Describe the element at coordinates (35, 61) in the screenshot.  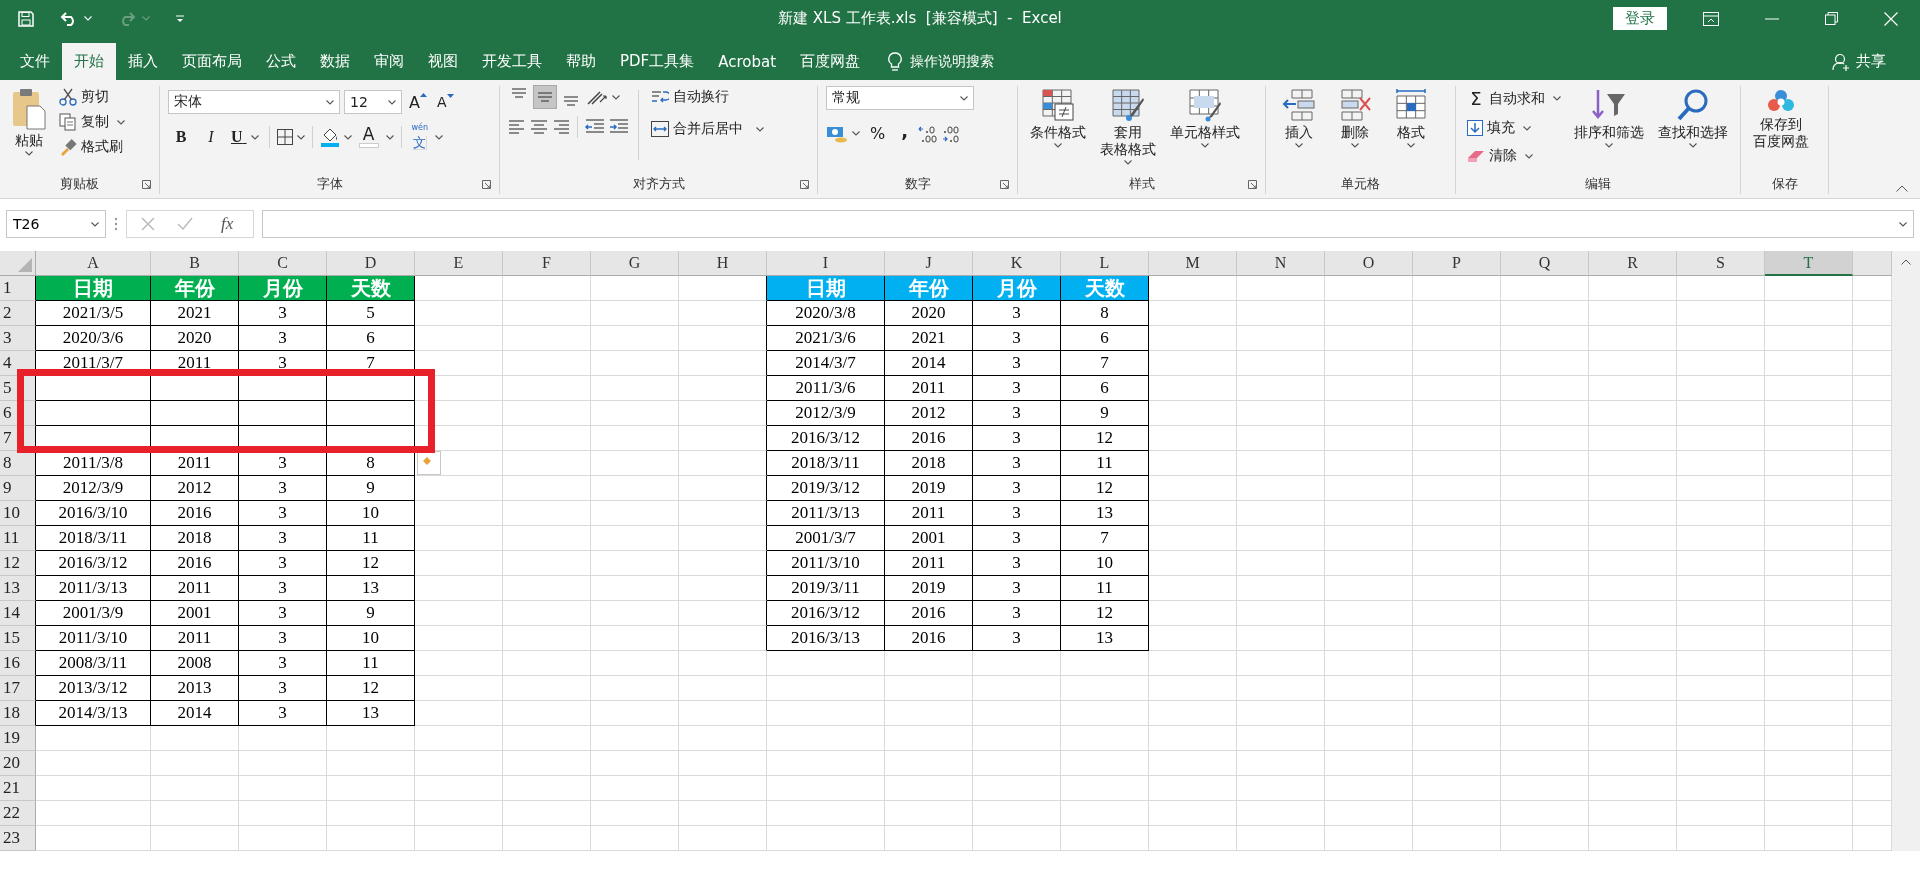
I see `menu-tab: 文件` at that location.